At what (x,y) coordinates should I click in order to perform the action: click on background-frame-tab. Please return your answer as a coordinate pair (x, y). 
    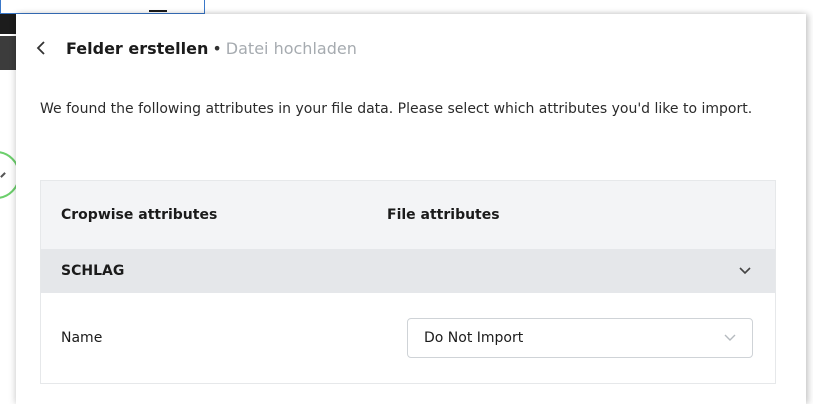
    Looking at the image, I should click on (158, 6).